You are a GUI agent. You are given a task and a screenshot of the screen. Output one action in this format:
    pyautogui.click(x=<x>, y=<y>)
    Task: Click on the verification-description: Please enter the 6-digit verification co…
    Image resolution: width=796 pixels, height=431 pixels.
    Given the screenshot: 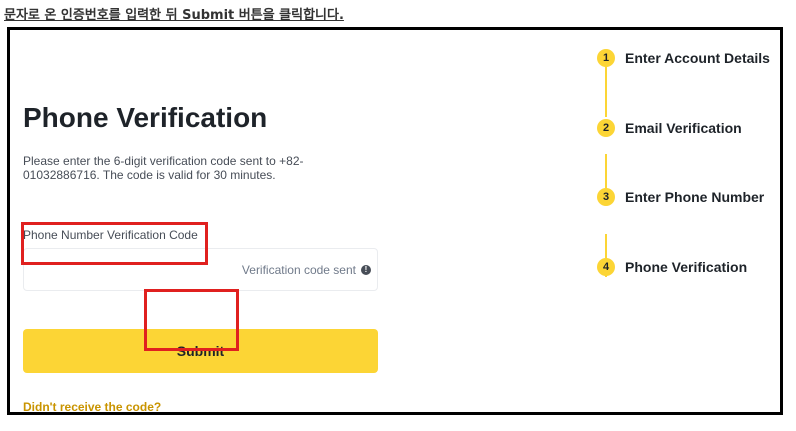 What is the action you would take?
    pyautogui.click(x=163, y=168)
    